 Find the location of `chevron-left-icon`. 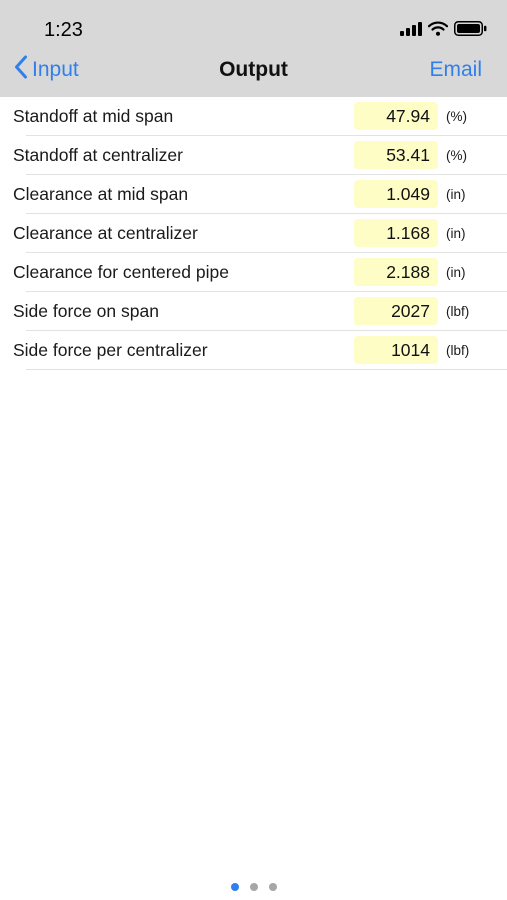

chevron-left-icon is located at coordinates (21, 70).